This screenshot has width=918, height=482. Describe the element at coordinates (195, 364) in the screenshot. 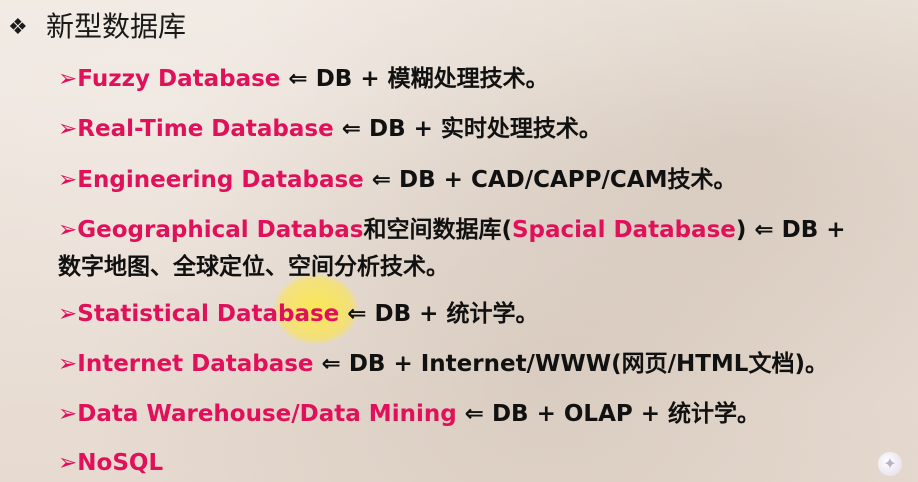

I see `item-name: Internet Database` at that location.